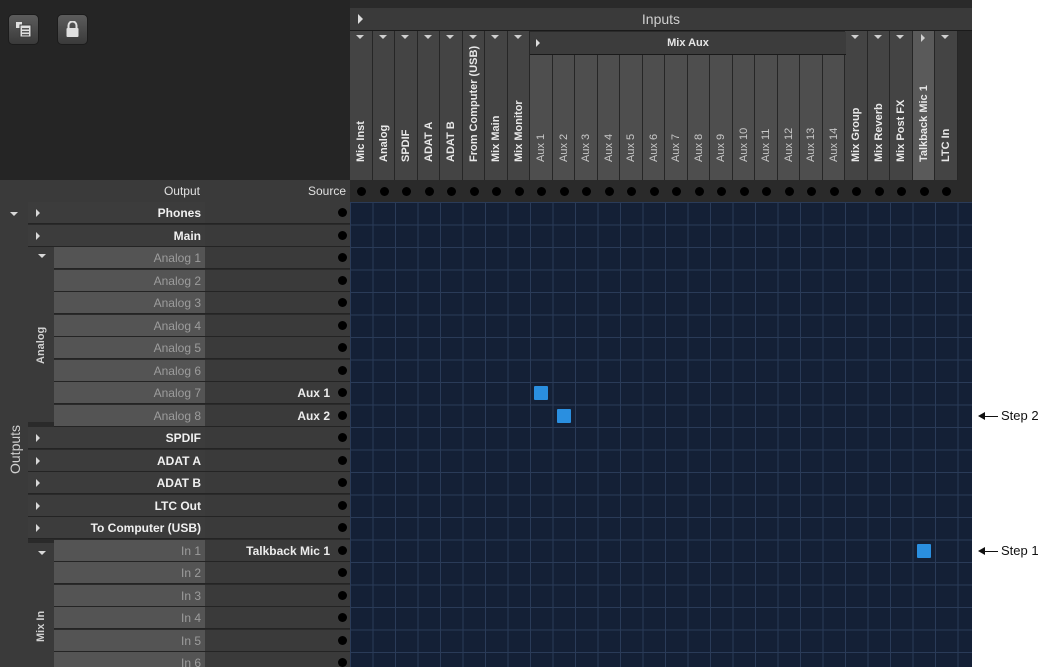  Describe the element at coordinates (23, 29) in the screenshot. I see `view-toggle-button` at that location.